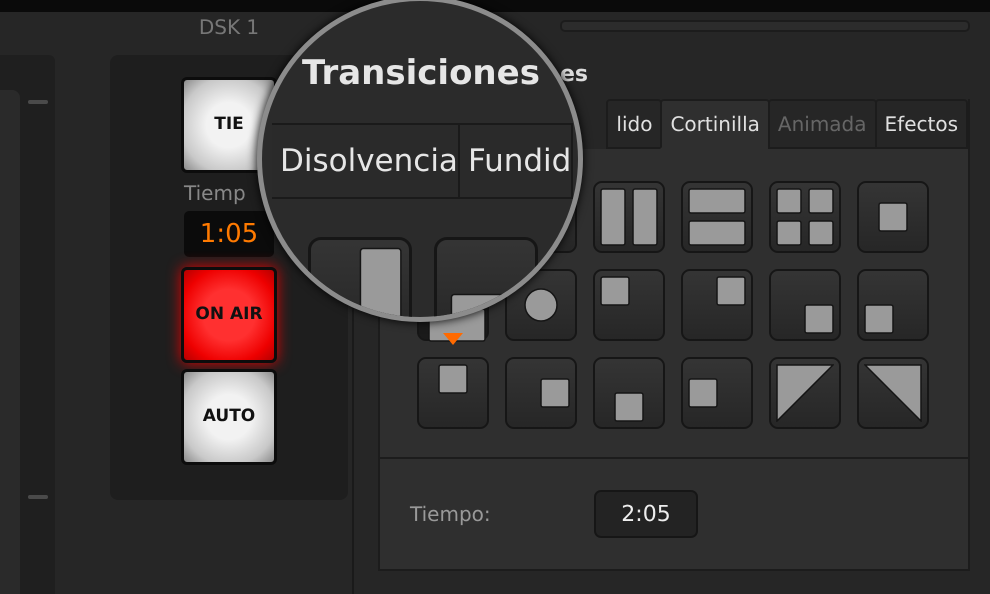  Describe the element at coordinates (646, 514) in the screenshot. I see `time-field: 2:05` at that location.